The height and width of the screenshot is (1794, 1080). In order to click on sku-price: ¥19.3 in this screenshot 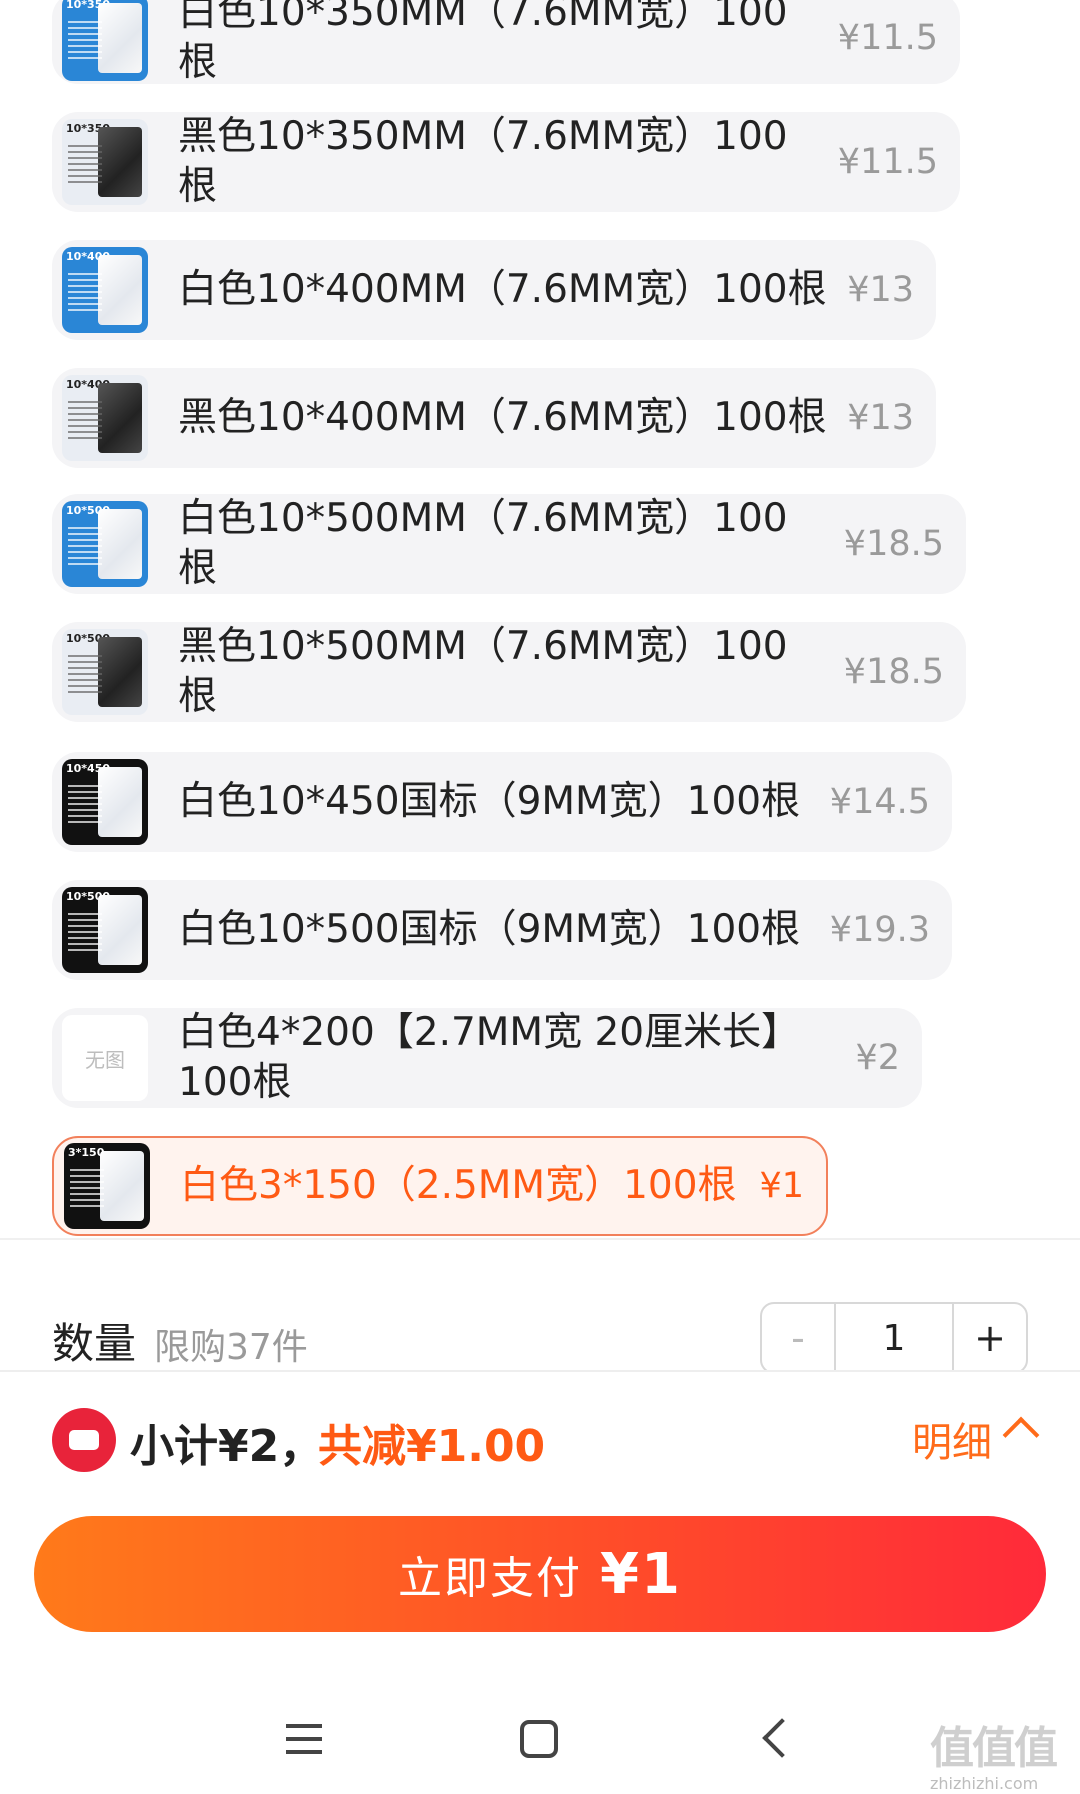, I will do `click(879, 930)`.